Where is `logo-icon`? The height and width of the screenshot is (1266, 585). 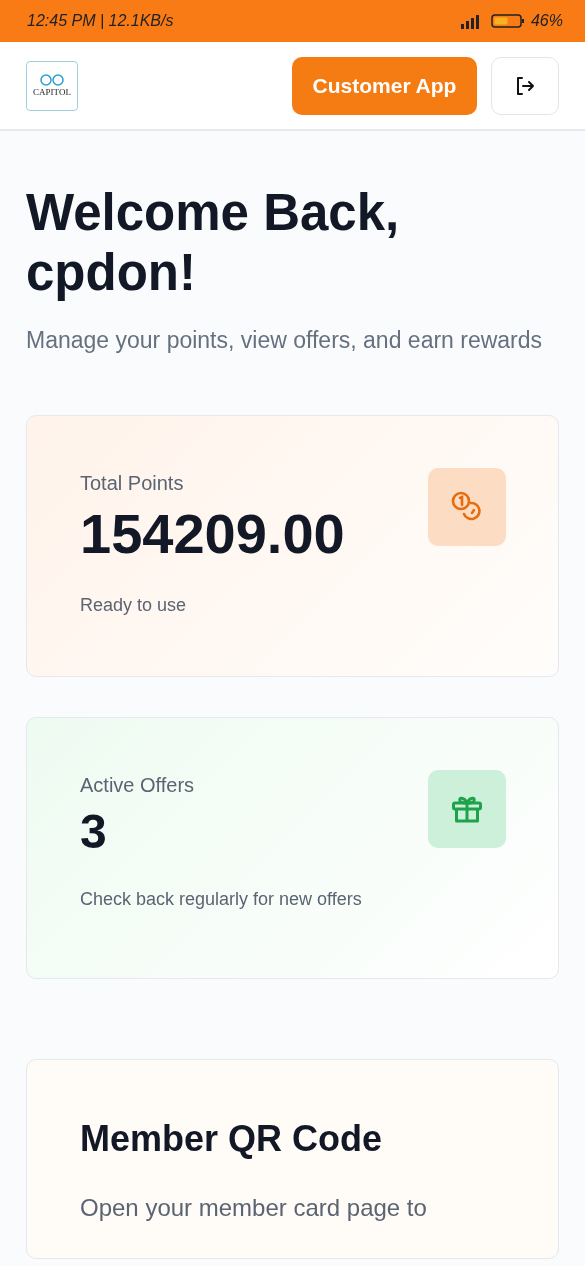
logo-icon is located at coordinates (52, 80).